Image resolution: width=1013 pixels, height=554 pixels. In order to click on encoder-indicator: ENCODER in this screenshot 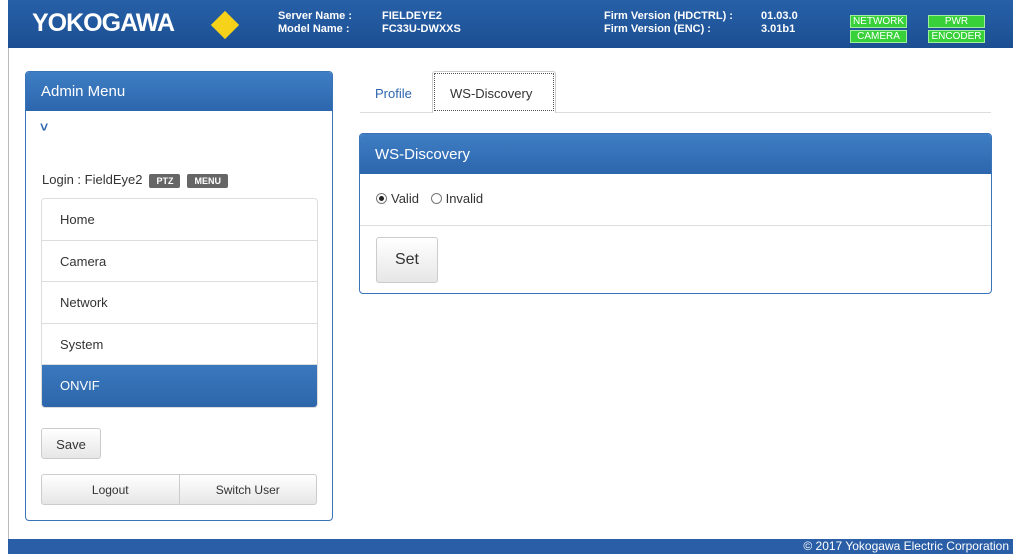, I will do `click(956, 36)`.